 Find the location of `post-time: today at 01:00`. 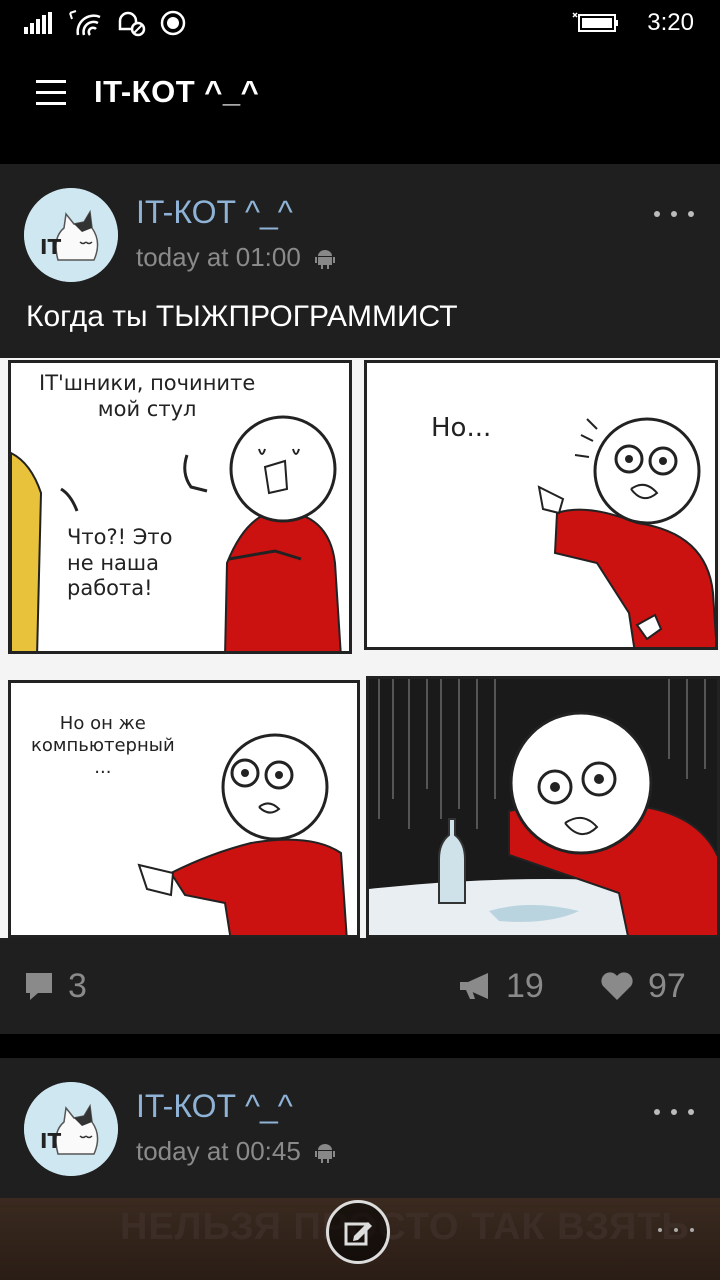

post-time: today at 01:00 is located at coordinates (235, 257).